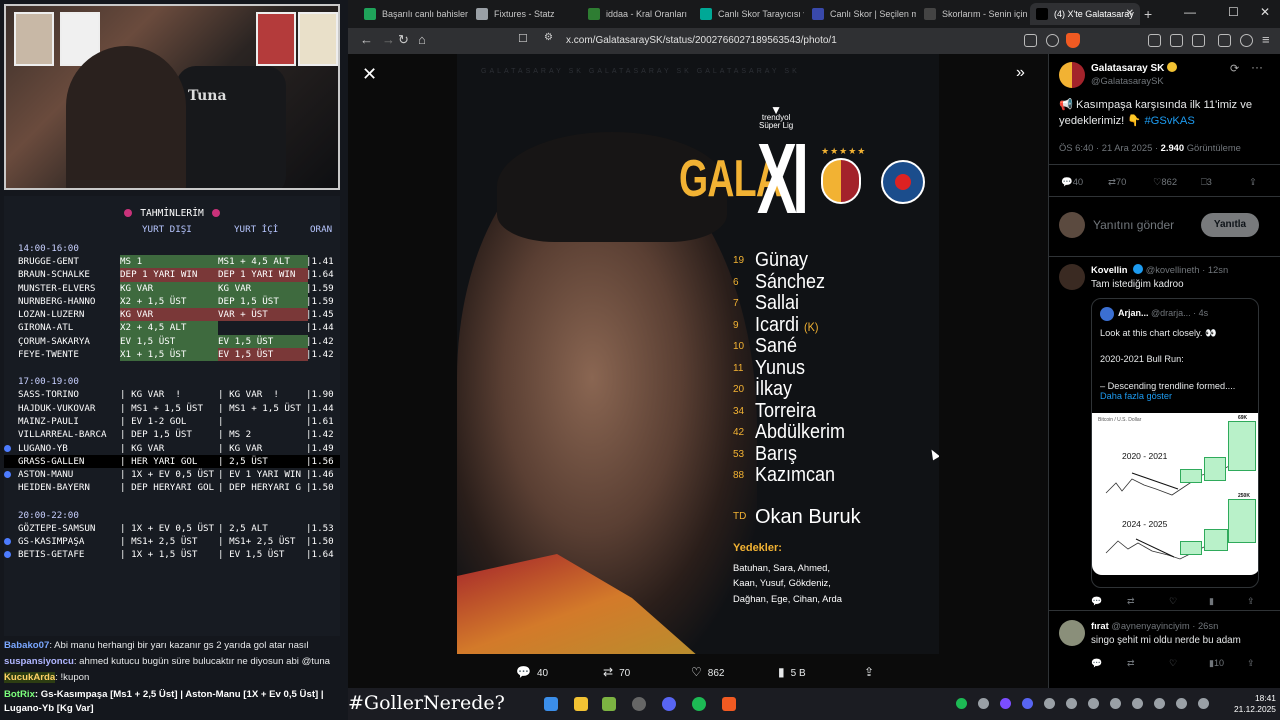  What do you see at coordinates (1169, 121) in the screenshot?
I see `tweet-hashtag: #GSvKAS` at bounding box center [1169, 121].